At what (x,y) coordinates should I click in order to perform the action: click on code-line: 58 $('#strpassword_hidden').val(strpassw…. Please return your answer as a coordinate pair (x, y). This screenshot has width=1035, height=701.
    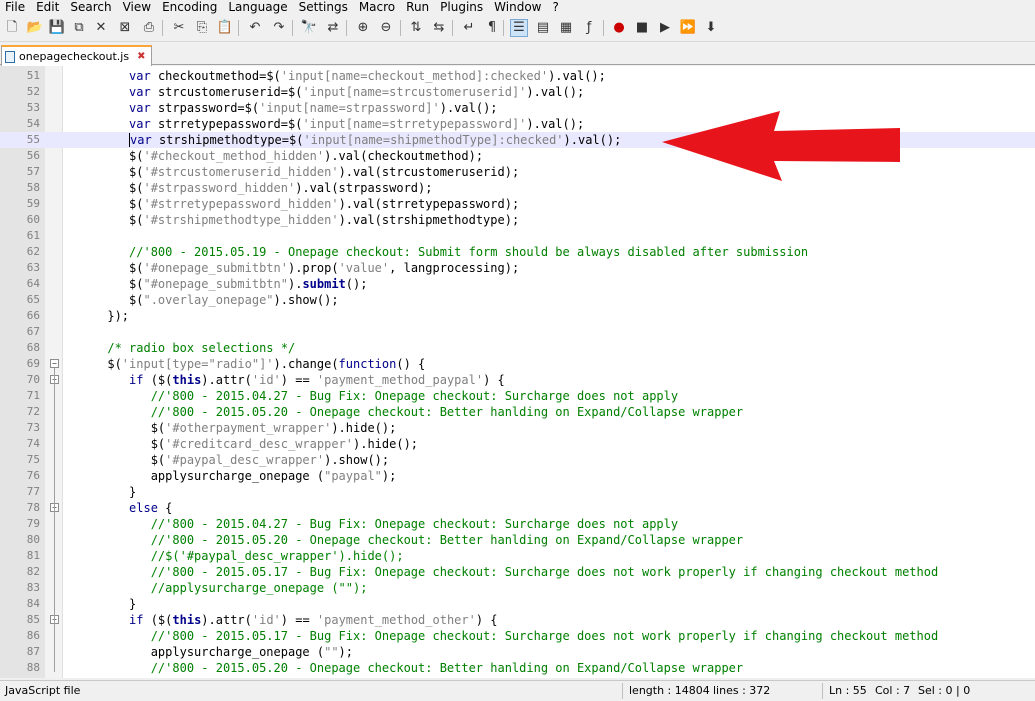
    Looking at the image, I should click on (517, 188).